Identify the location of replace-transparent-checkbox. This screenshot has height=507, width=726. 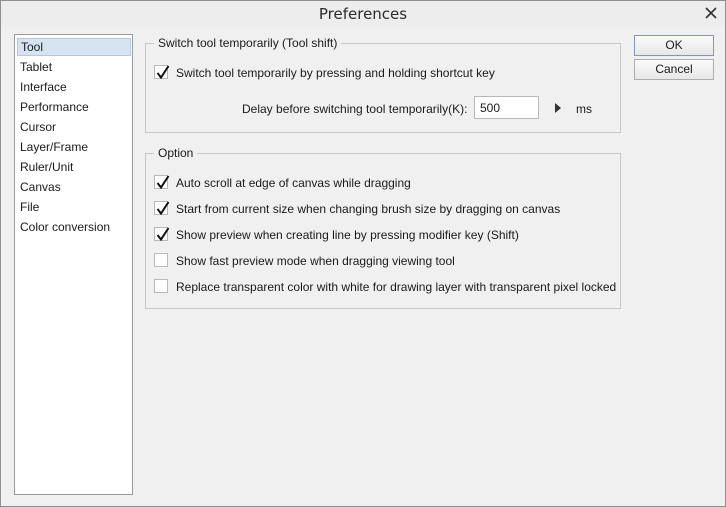
(161, 286).